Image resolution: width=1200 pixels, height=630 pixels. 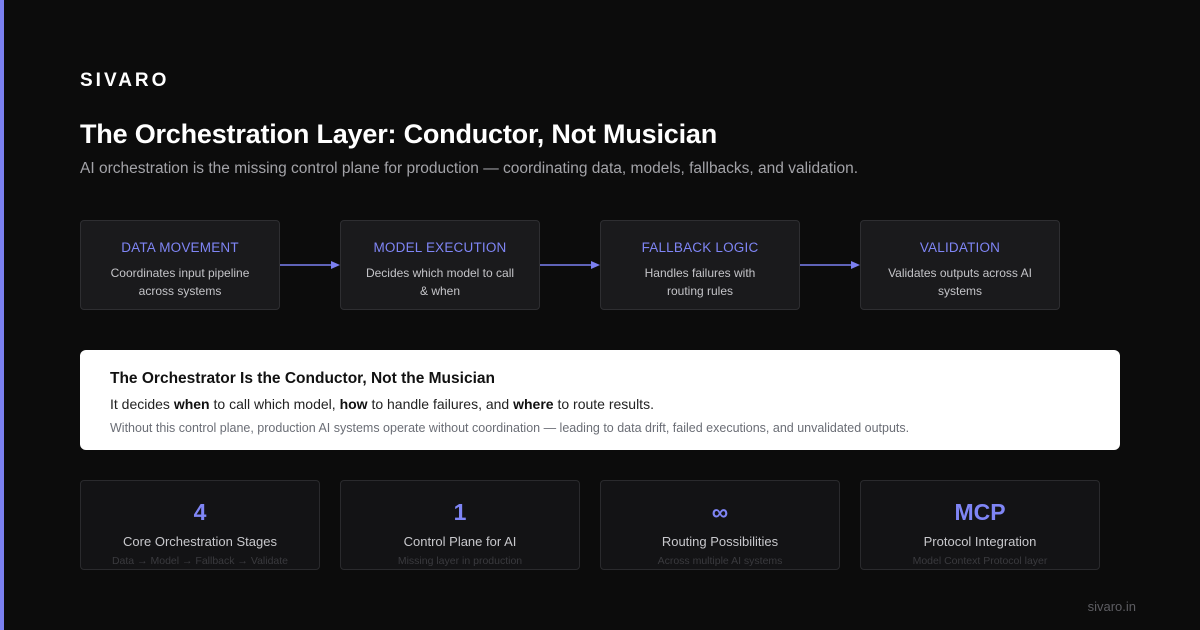 I want to click on stat-sublabel: Model Context Protocol layer, so click(x=980, y=561).